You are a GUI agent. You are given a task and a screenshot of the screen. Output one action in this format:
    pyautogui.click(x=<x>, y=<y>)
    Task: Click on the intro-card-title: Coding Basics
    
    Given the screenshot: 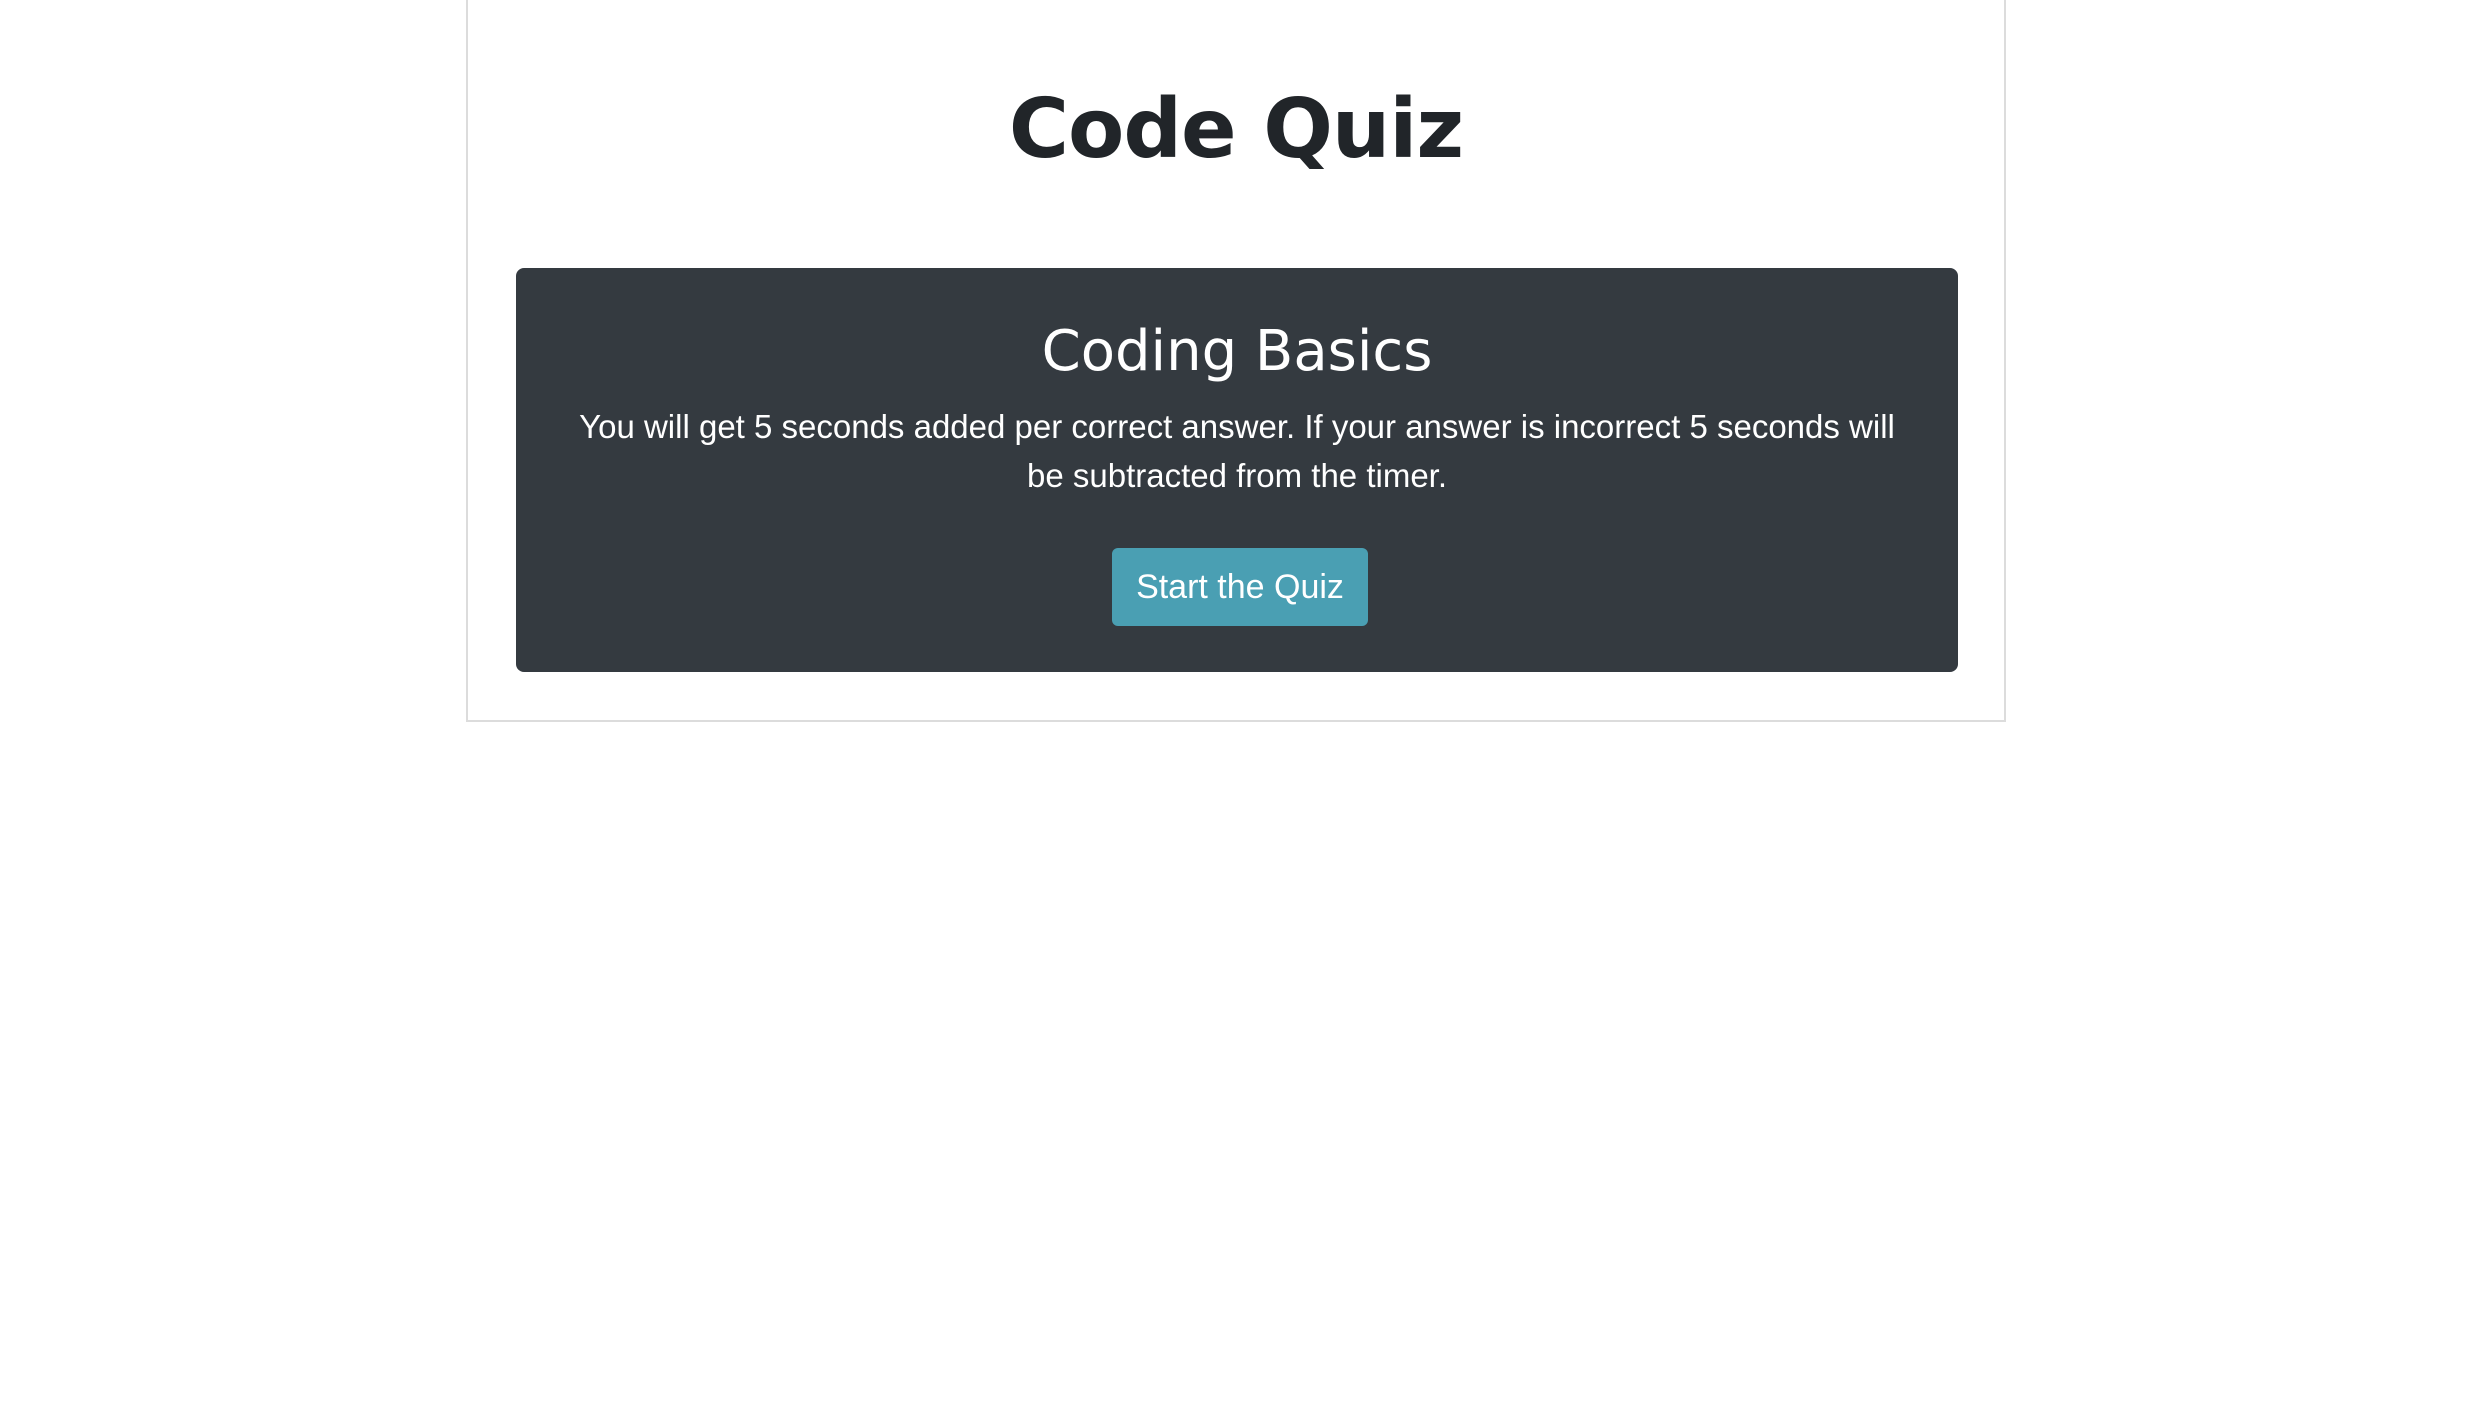 What is the action you would take?
    pyautogui.click(x=1237, y=351)
    